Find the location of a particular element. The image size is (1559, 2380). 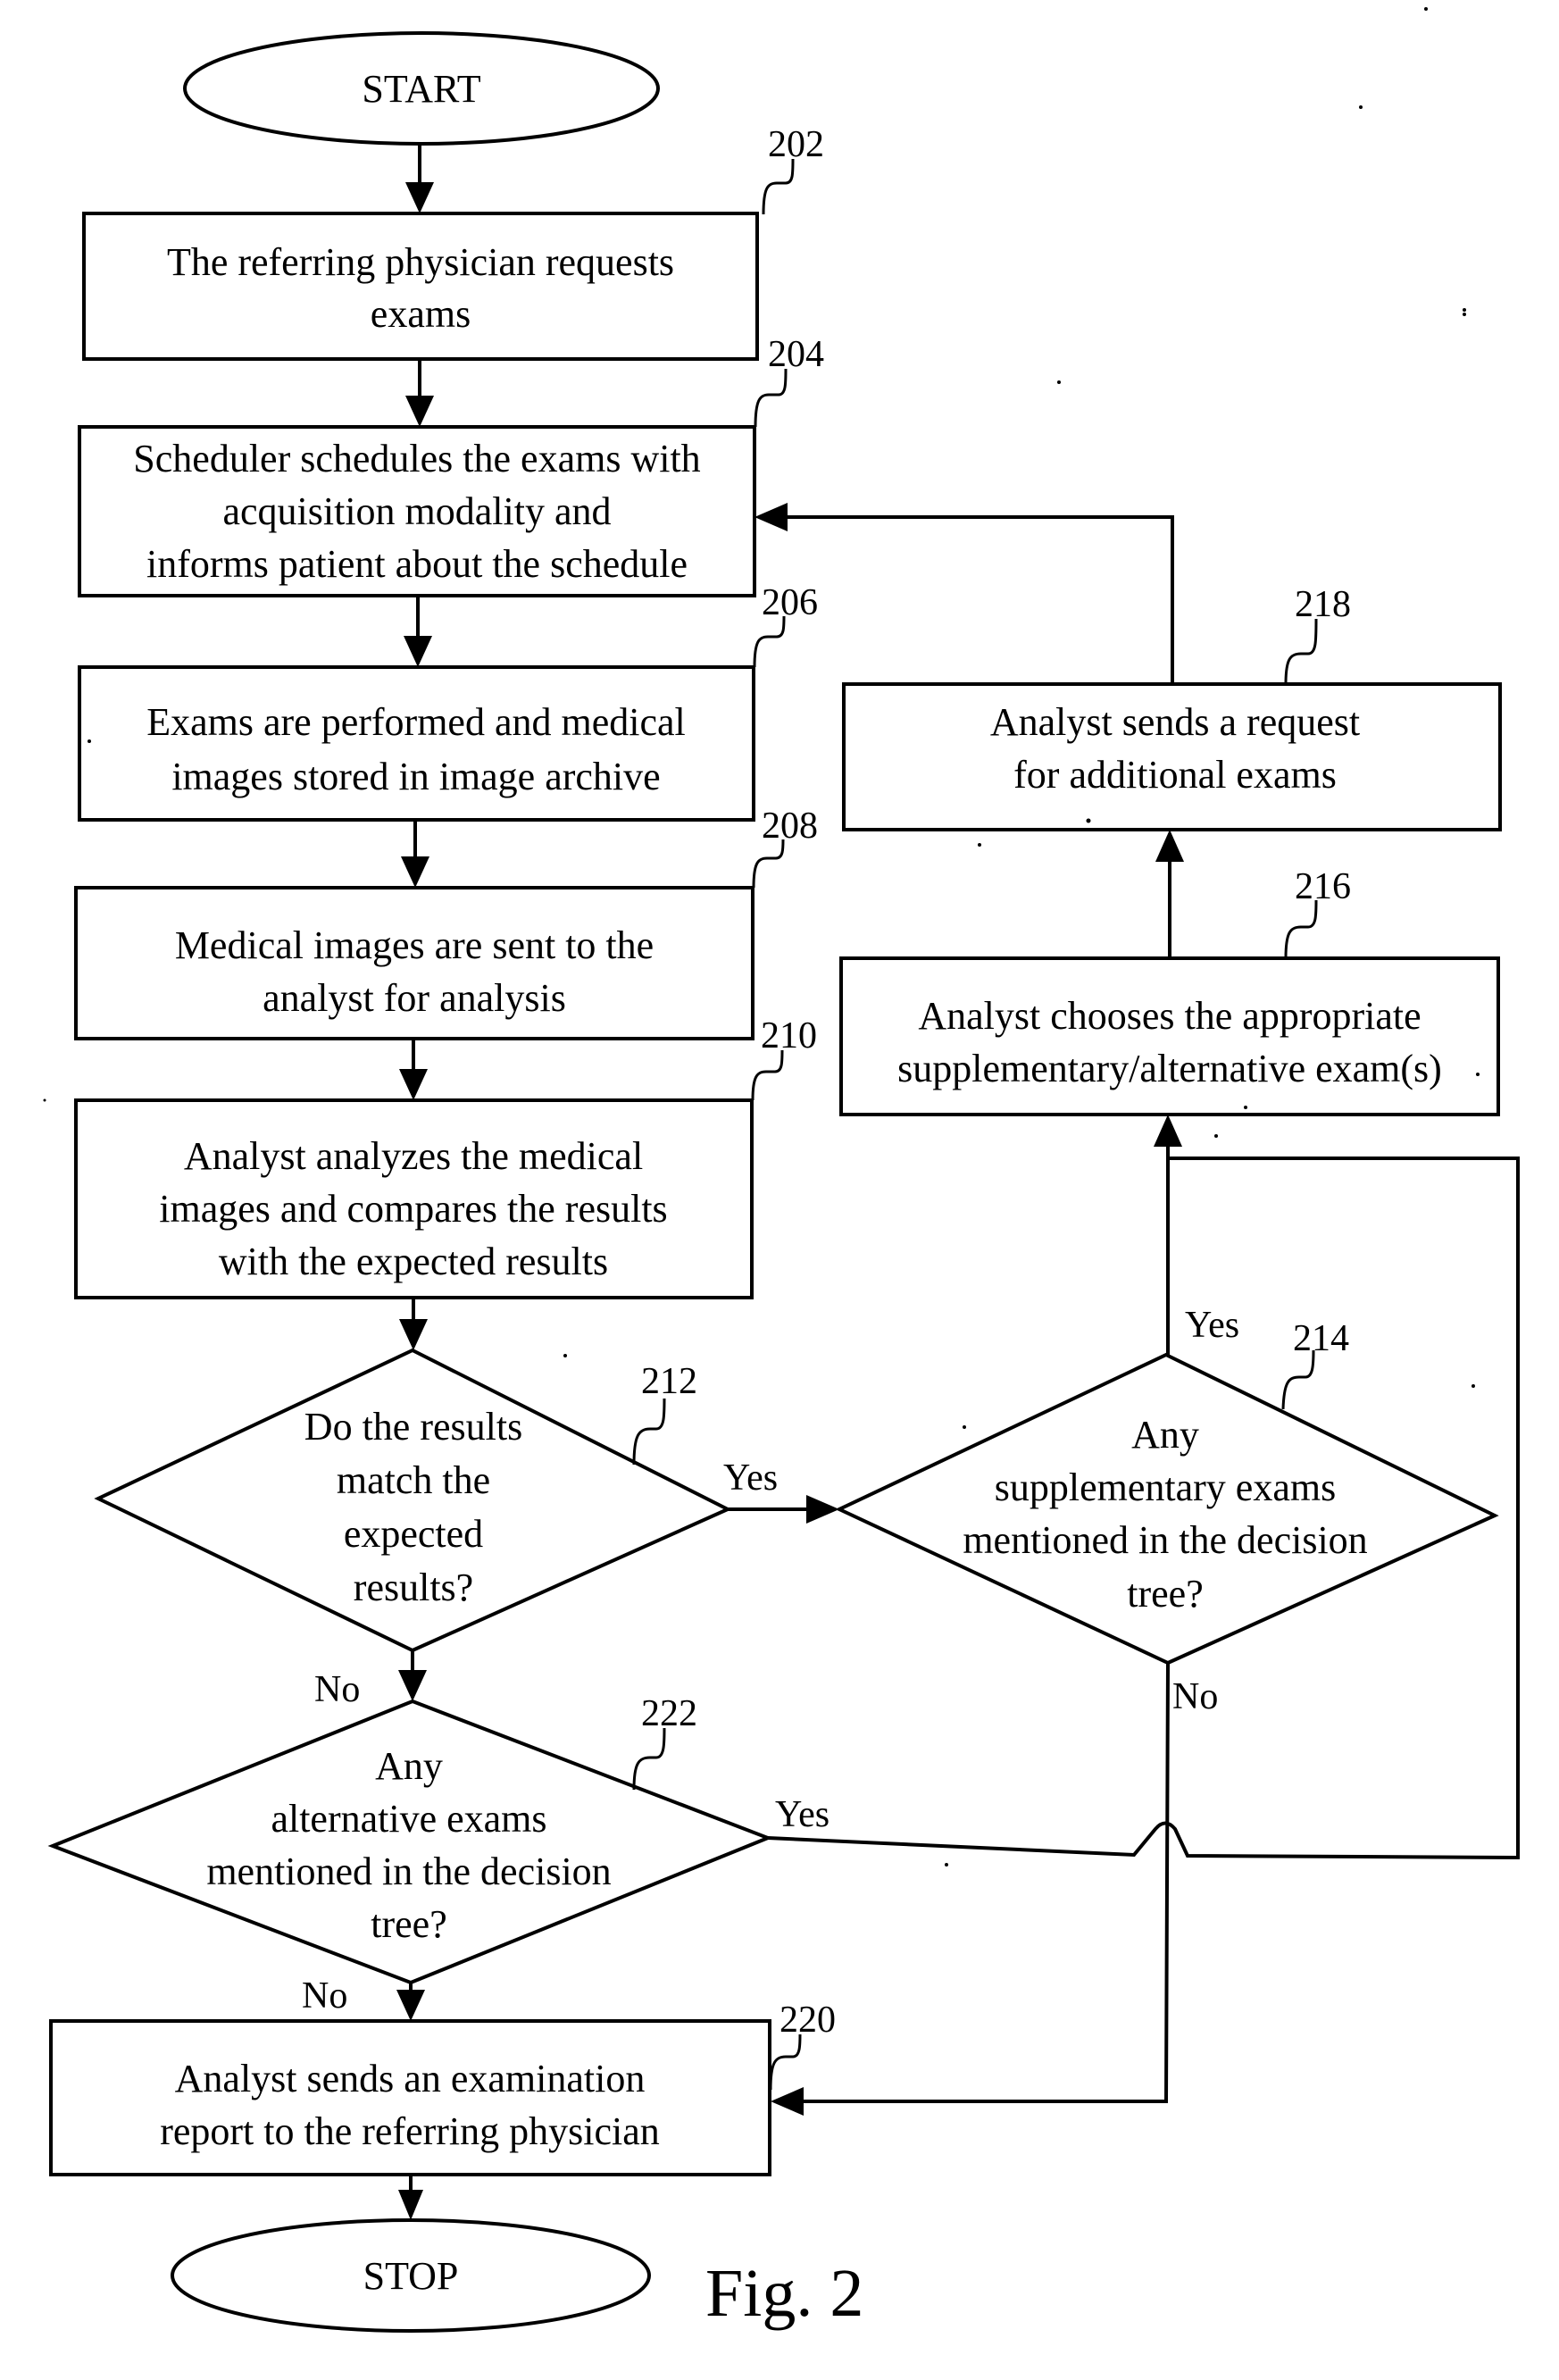

ref-label-208: 208 is located at coordinates (790, 826).